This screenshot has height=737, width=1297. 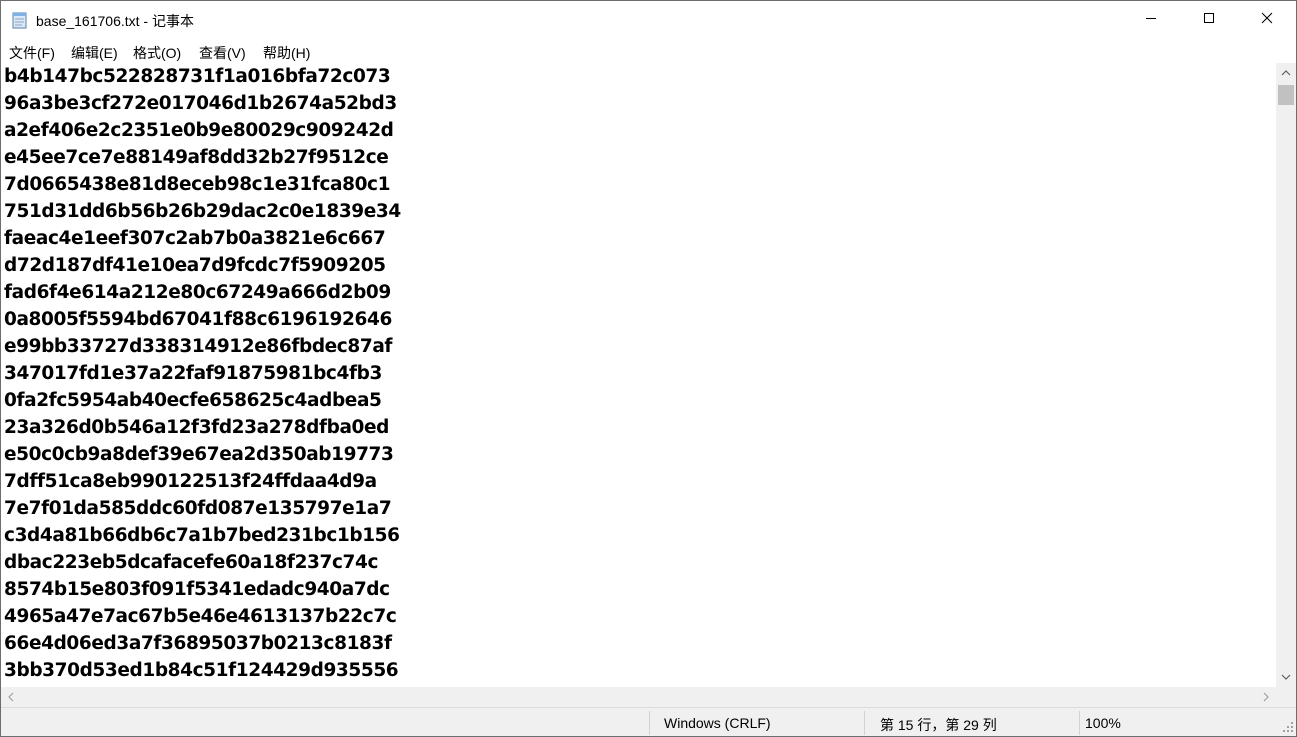 I want to click on text-line: fad6f4e614a212e80c67249a666d2b09, so click(x=197, y=292).